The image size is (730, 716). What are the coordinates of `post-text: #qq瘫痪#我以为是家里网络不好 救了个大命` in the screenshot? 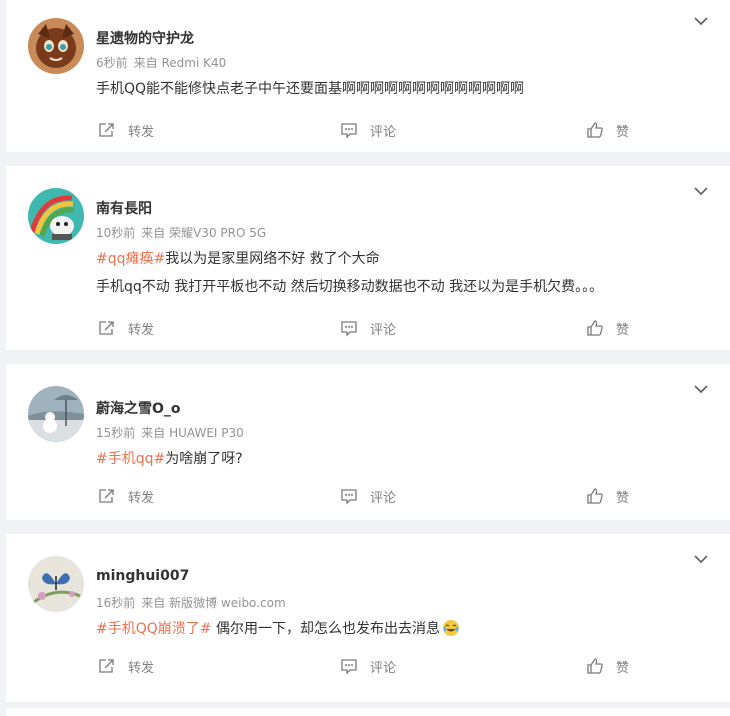 It's located at (238, 258).